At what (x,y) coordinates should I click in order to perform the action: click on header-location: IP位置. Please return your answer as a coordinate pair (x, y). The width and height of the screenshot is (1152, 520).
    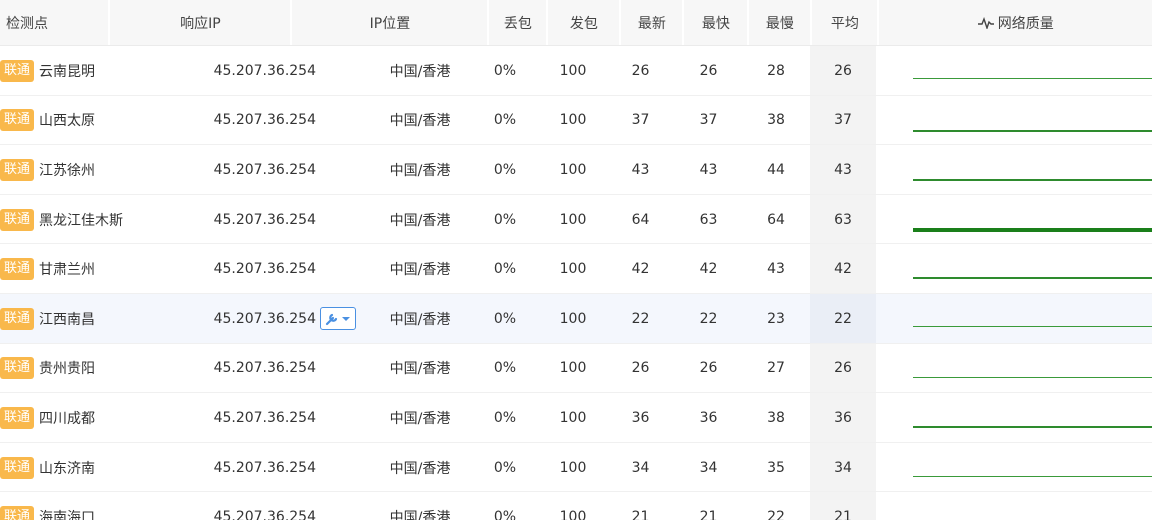
    Looking at the image, I should click on (391, 22).